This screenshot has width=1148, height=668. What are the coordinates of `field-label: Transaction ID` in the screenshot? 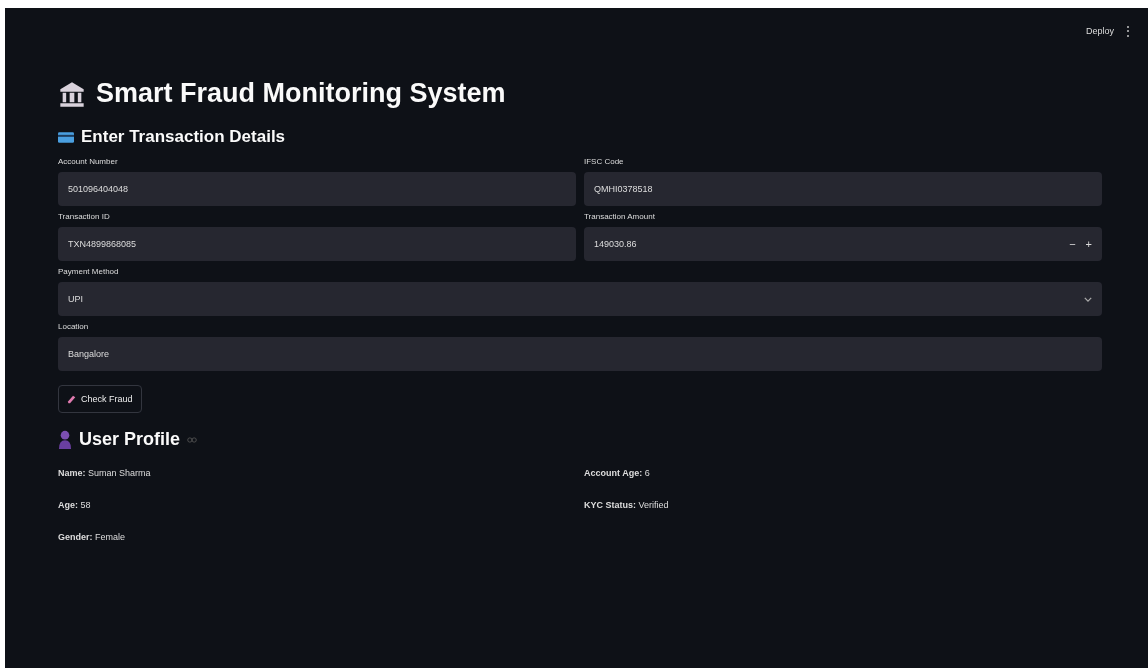 It's located at (84, 216).